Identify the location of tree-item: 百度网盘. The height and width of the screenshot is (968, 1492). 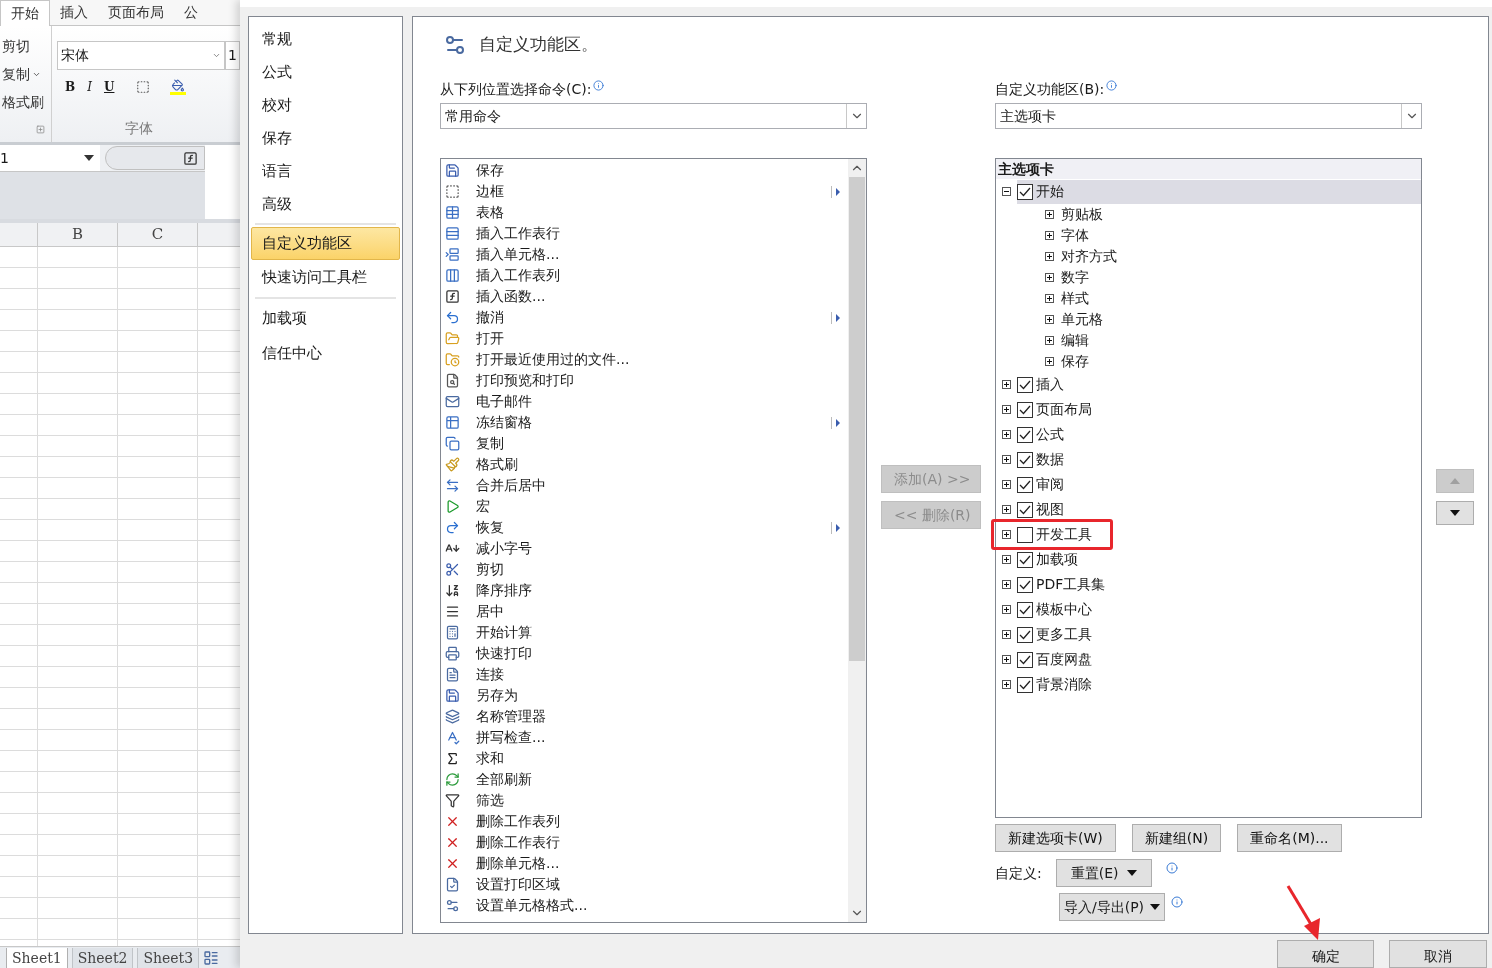
(1064, 659).